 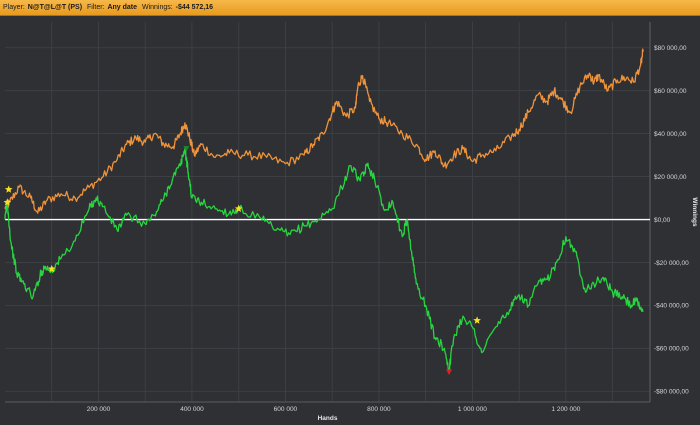 What do you see at coordinates (328, 418) in the screenshot?
I see `x-axis-title: Hands` at bounding box center [328, 418].